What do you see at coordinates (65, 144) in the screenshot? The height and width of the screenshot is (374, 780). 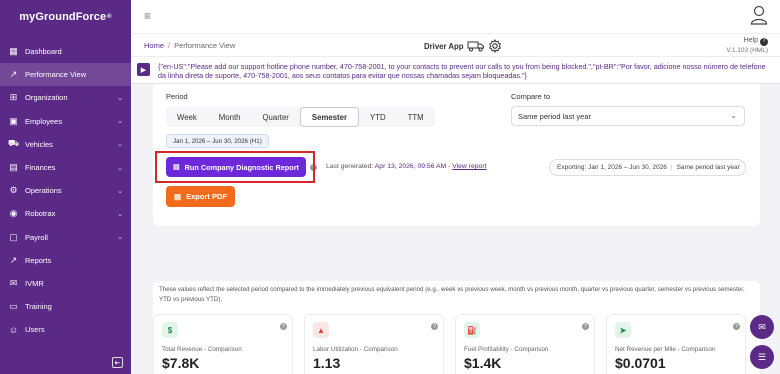 I see `sidebar-item-vehicles: ⛟ Vehicles ⌄` at bounding box center [65, 144].